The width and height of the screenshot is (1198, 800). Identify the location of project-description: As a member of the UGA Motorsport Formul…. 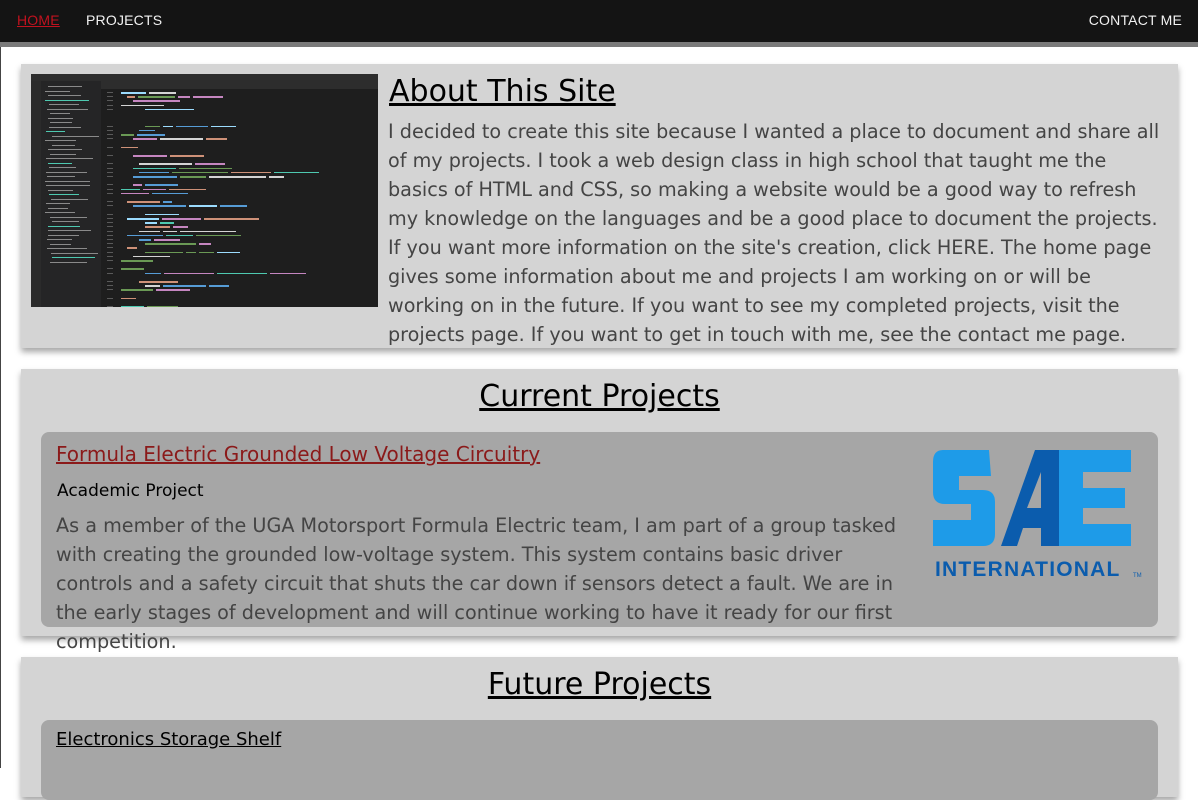
(476, 583).